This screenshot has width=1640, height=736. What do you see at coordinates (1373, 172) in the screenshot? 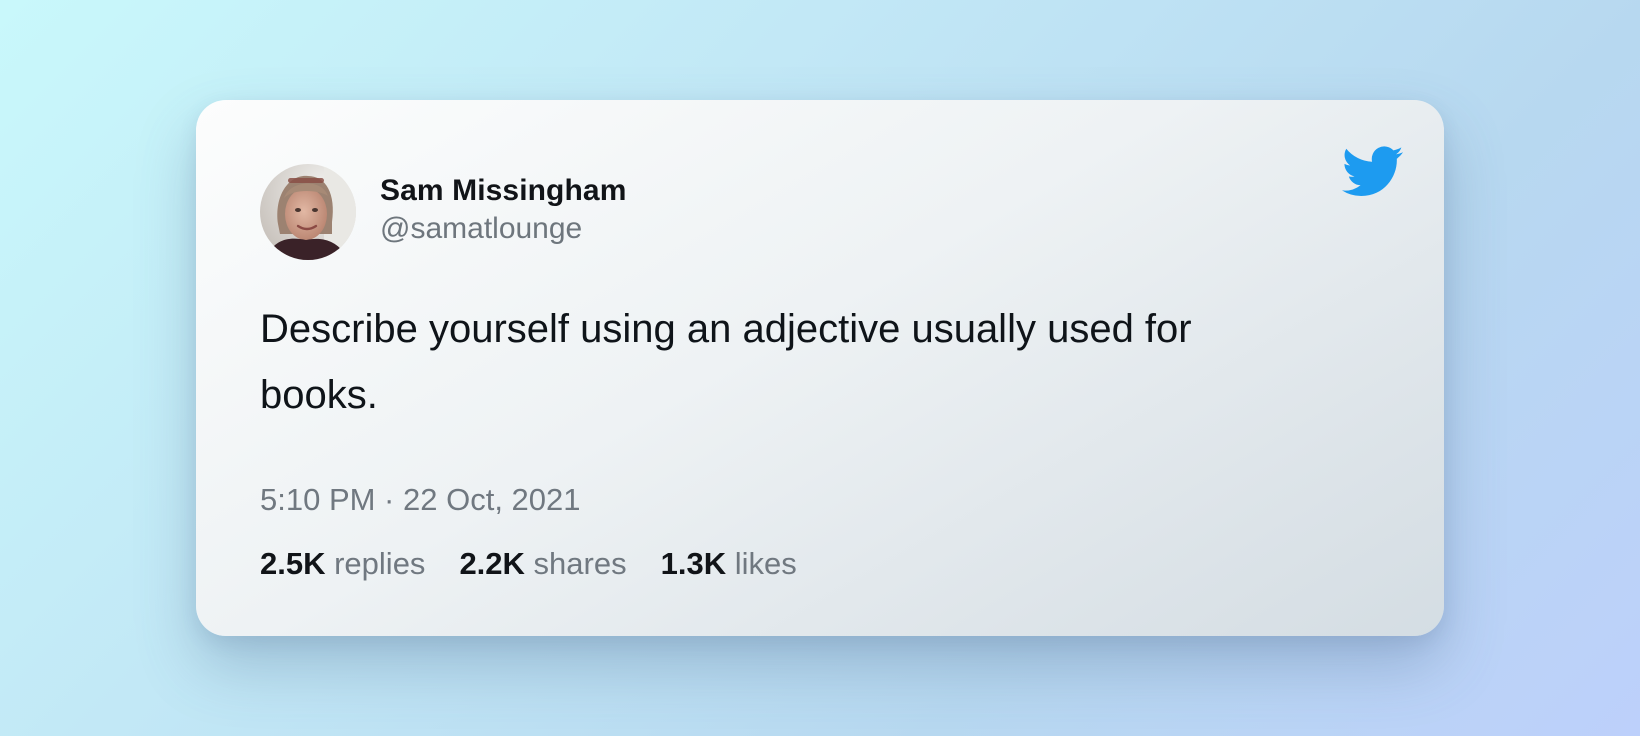
I see `twitter-bird-icon` at bounding box center [1373, 172].